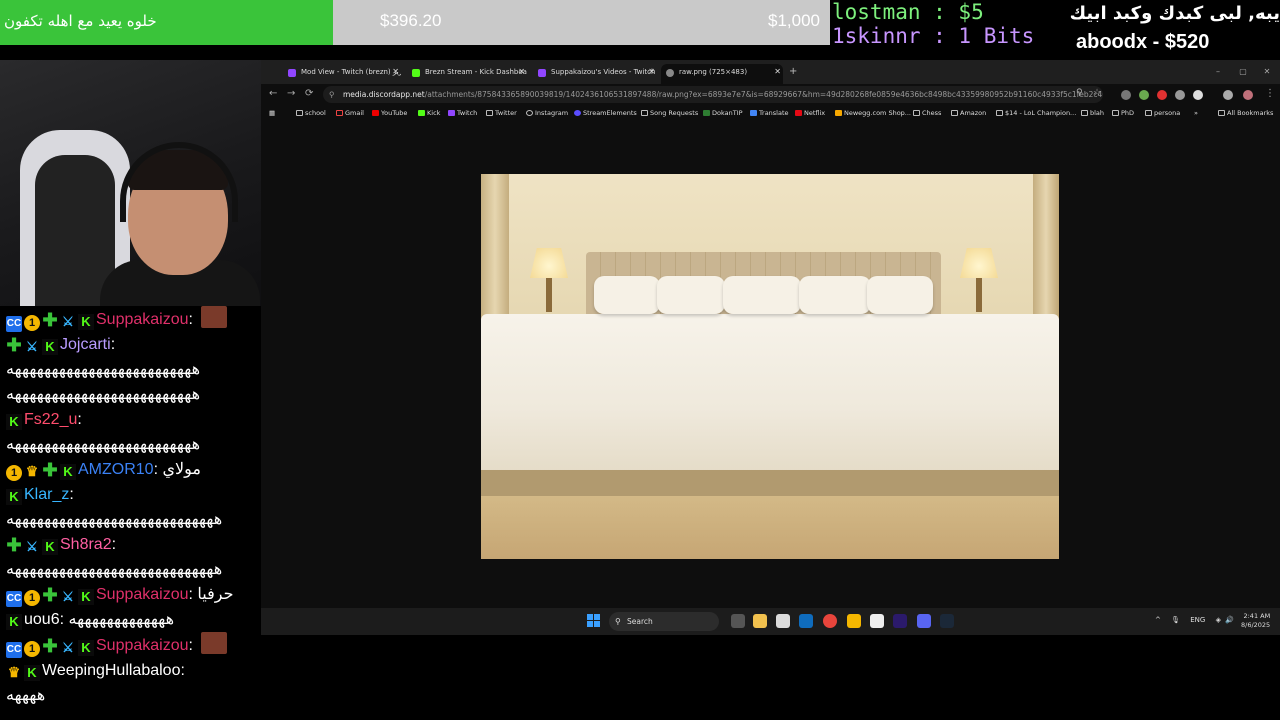 This screenshot has height=720, width=1280. Describe the element at coordinates (1162, 95) in the screenshot. I see `record-icon` at that location.